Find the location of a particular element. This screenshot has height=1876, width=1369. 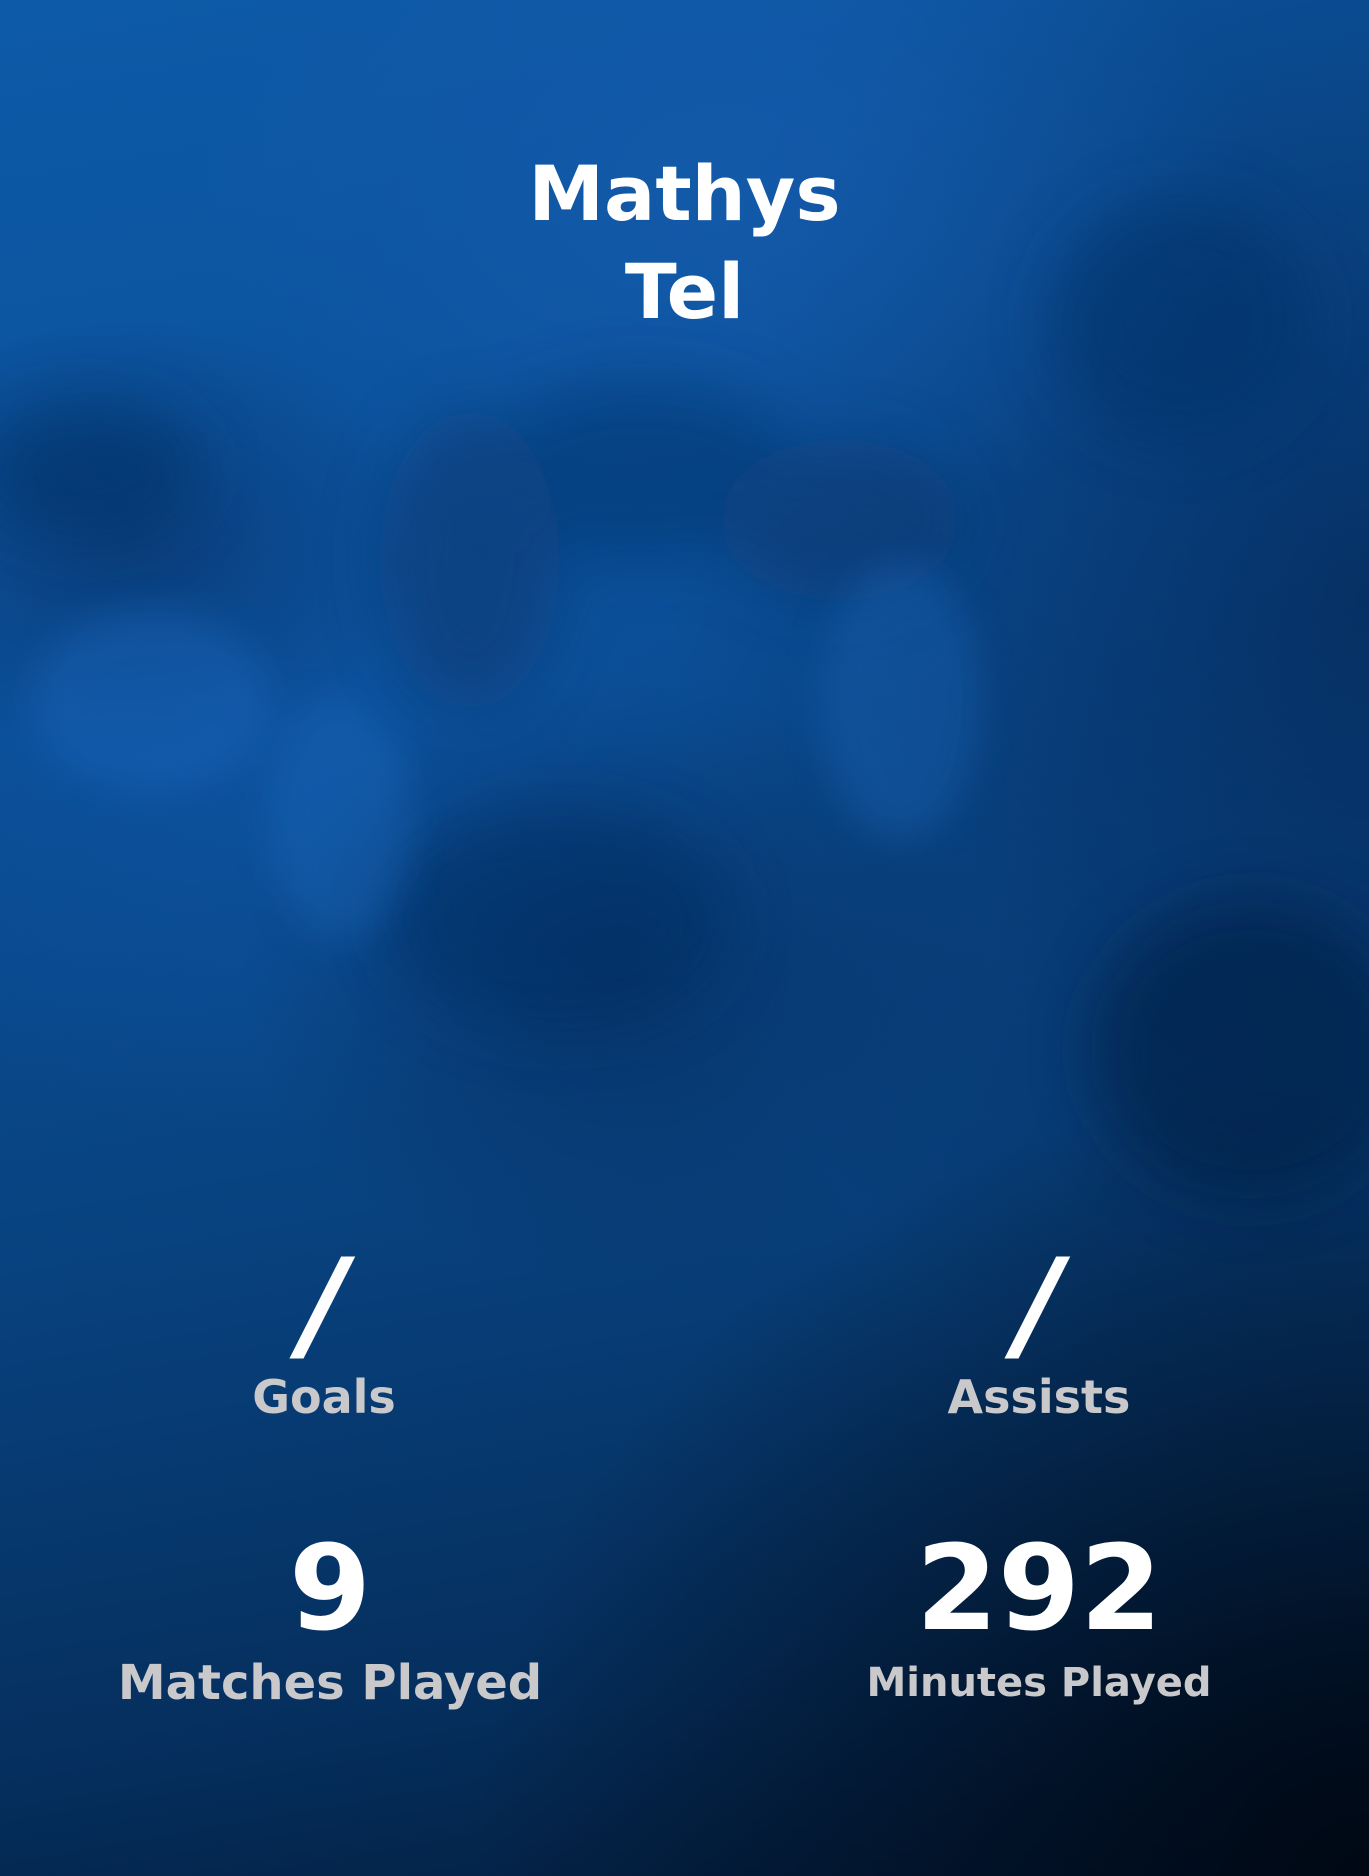

player-first-name: Mathys is located at coordinates (684, 193).